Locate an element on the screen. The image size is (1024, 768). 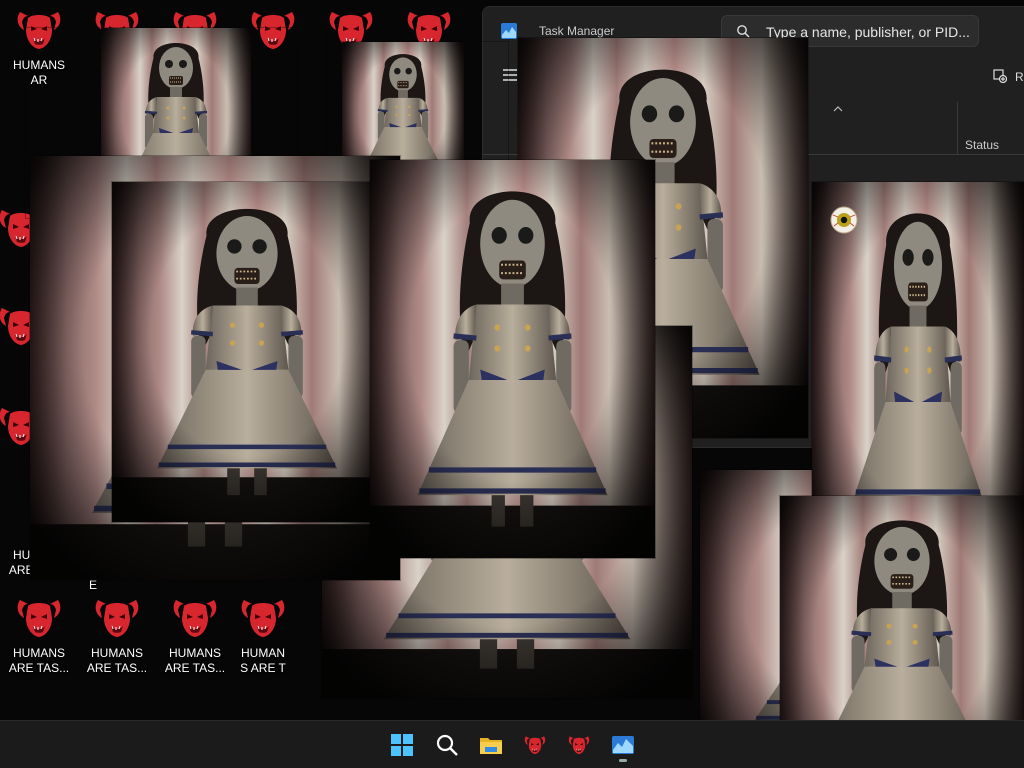
task-manager-icon is located at coordinates (623, 745).